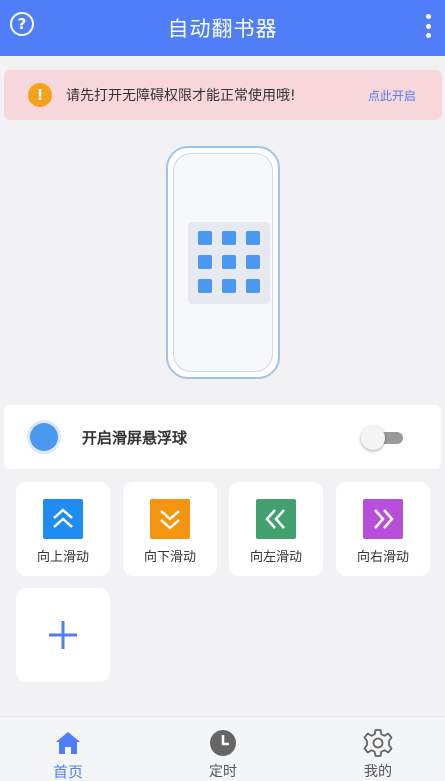 This screenshot has width=445, height=781. I want to click on nav-timer: 定时, so click(223, 749).